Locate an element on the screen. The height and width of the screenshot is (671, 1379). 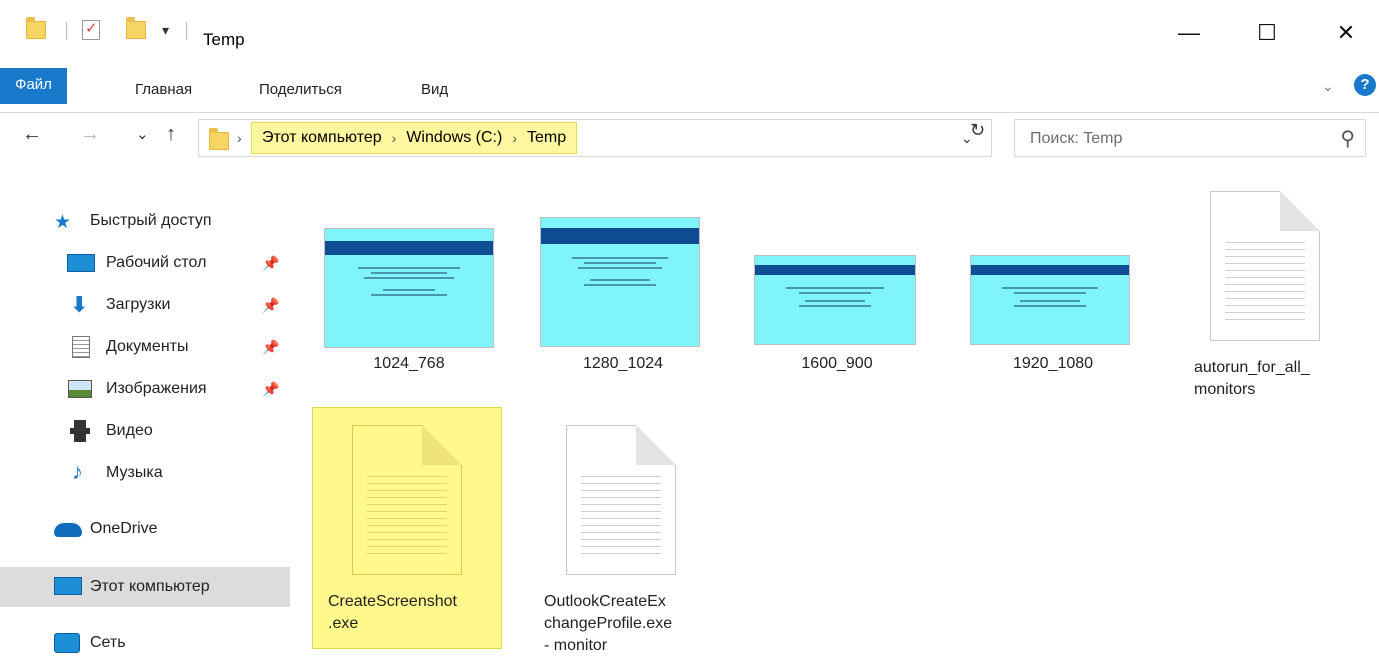
music-note-icon: ♪ is located at coordinates (77, 471).